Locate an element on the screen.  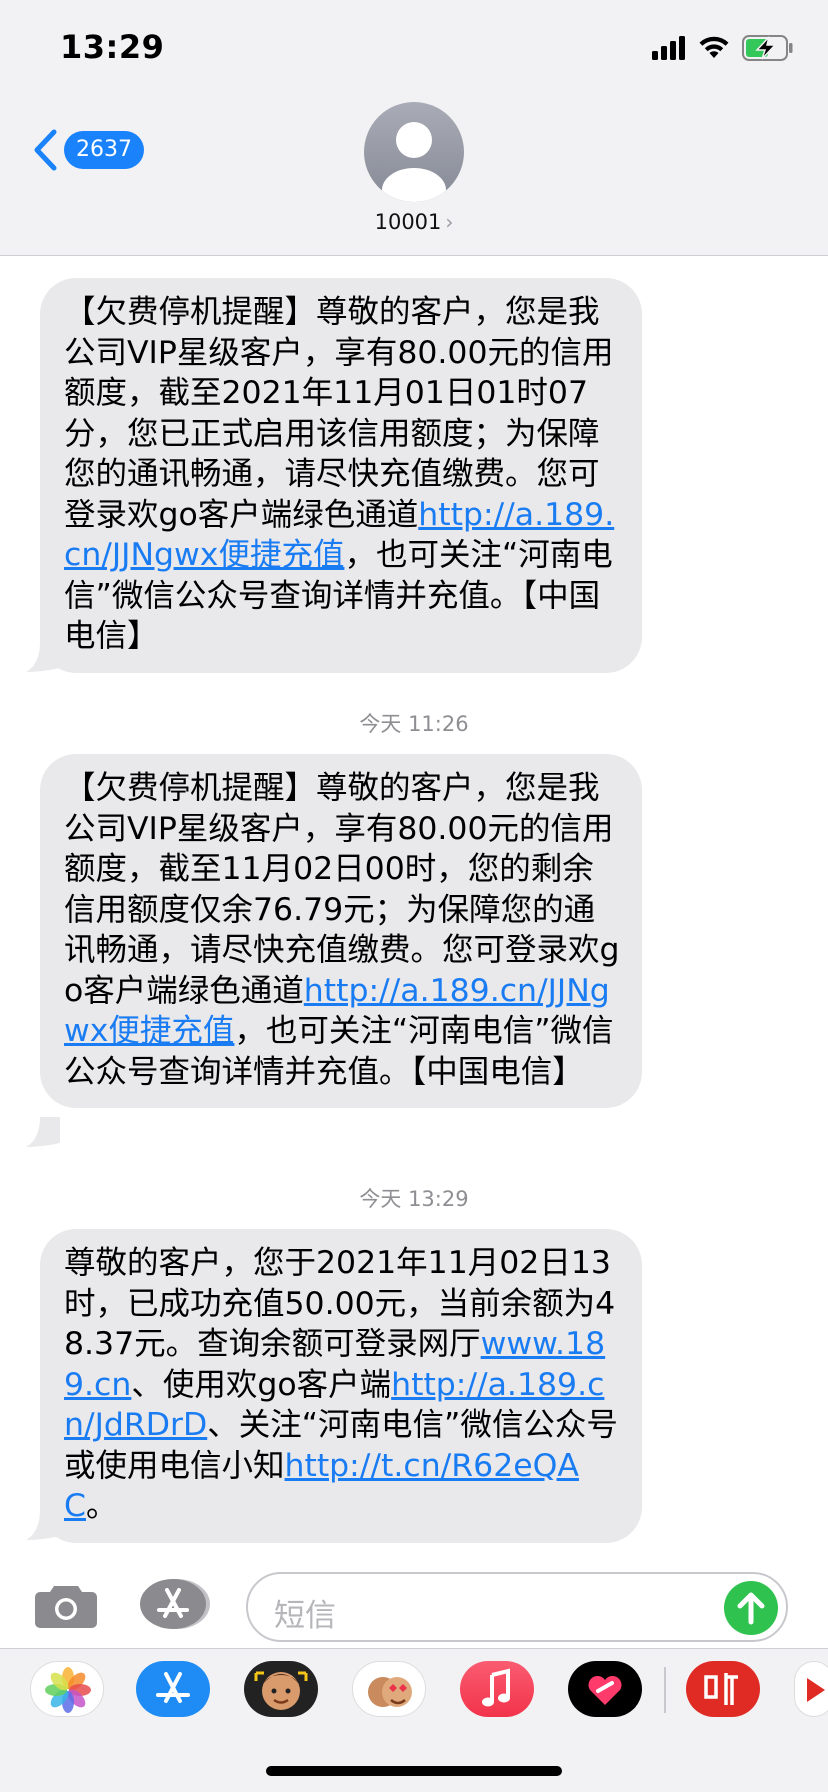
unread-count-badge: 2637 is located at coordinates (104, 150).